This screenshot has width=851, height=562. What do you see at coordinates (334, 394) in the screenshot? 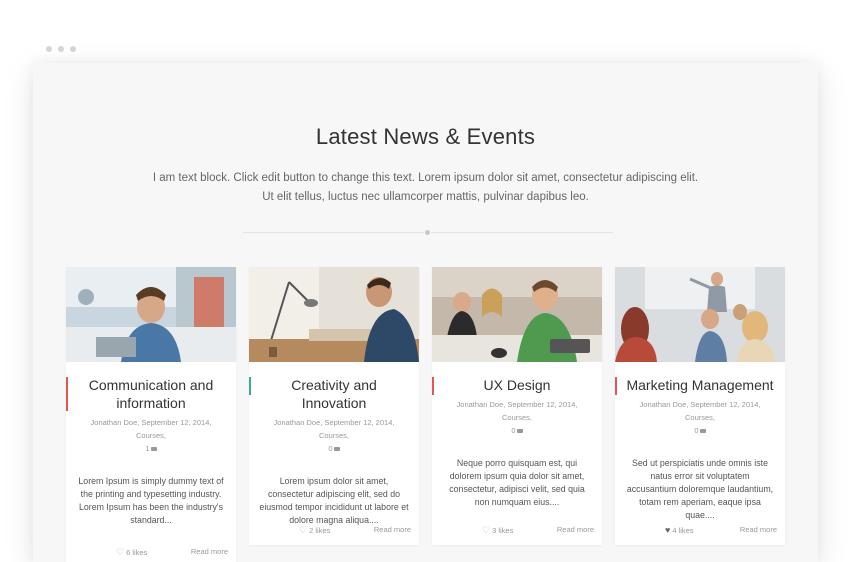
I see `card-title: Creativity and Innovation` at bounding box center [334, 394].